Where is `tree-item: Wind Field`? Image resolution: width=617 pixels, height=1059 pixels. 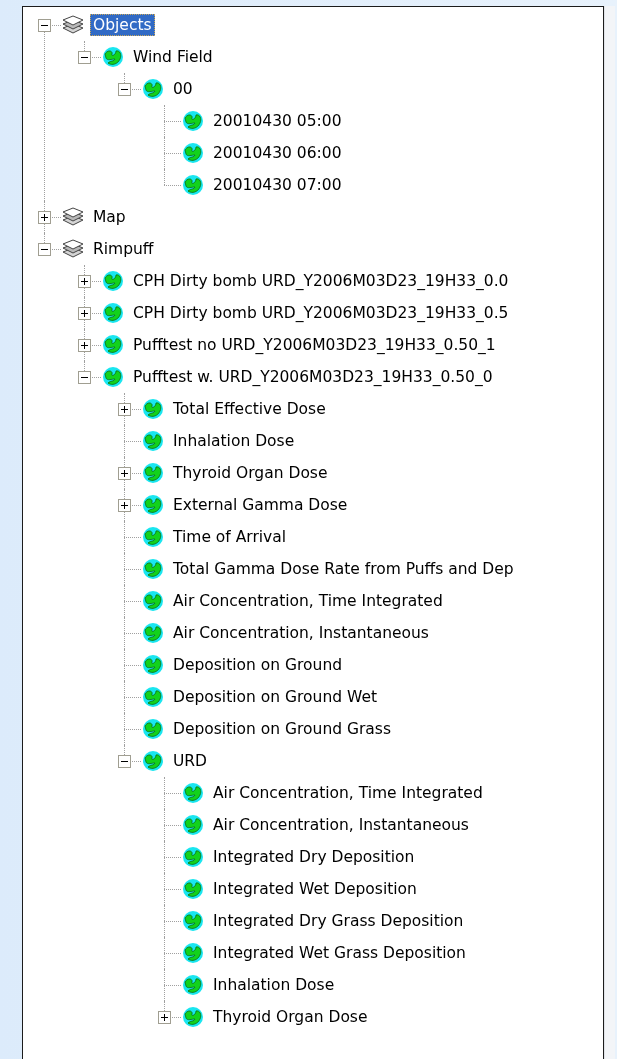 tree-item: Wind Field is located at coordinates (173, 57).